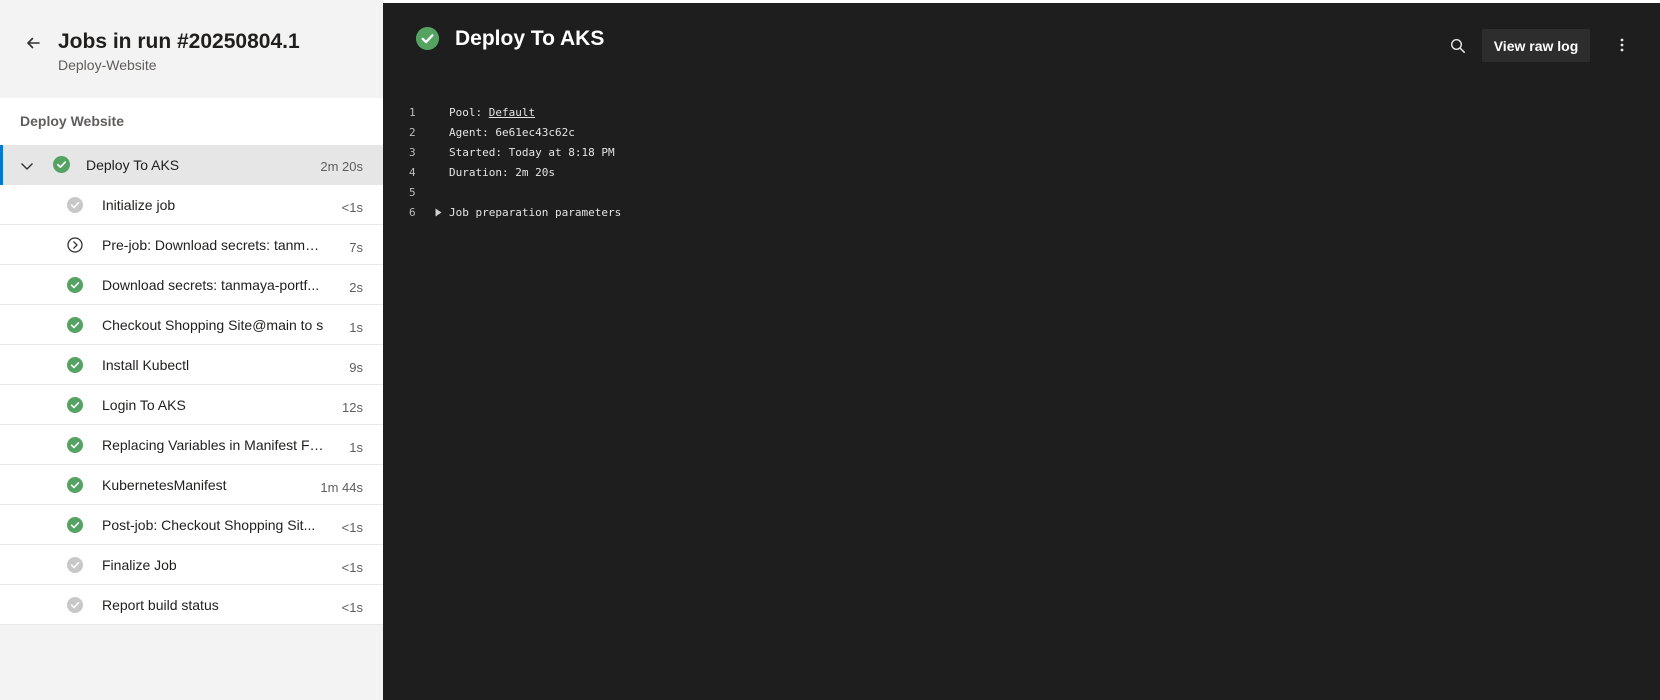 The image size is (1660, 700). What do you see at coordinates (535, 212) in the screenshot?
I see `log-section-toggle: Job preparation parameters` at bounding box center [535, 212].